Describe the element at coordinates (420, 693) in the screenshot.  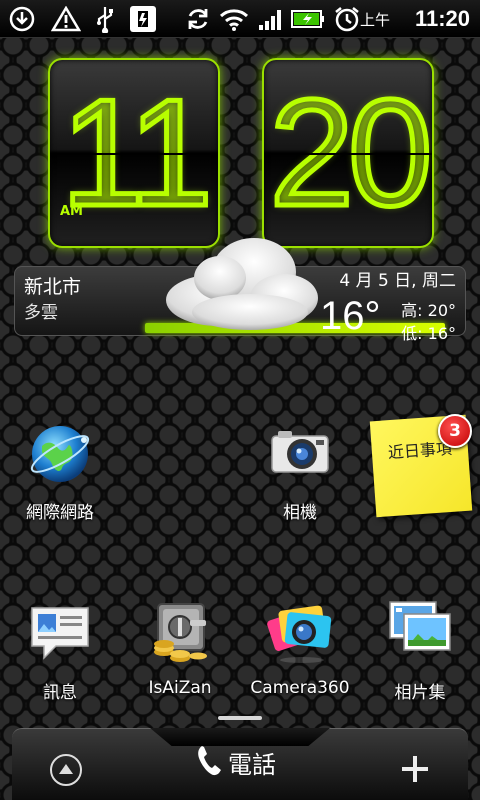
I see `app-gallery-label: 相片集` at that location.